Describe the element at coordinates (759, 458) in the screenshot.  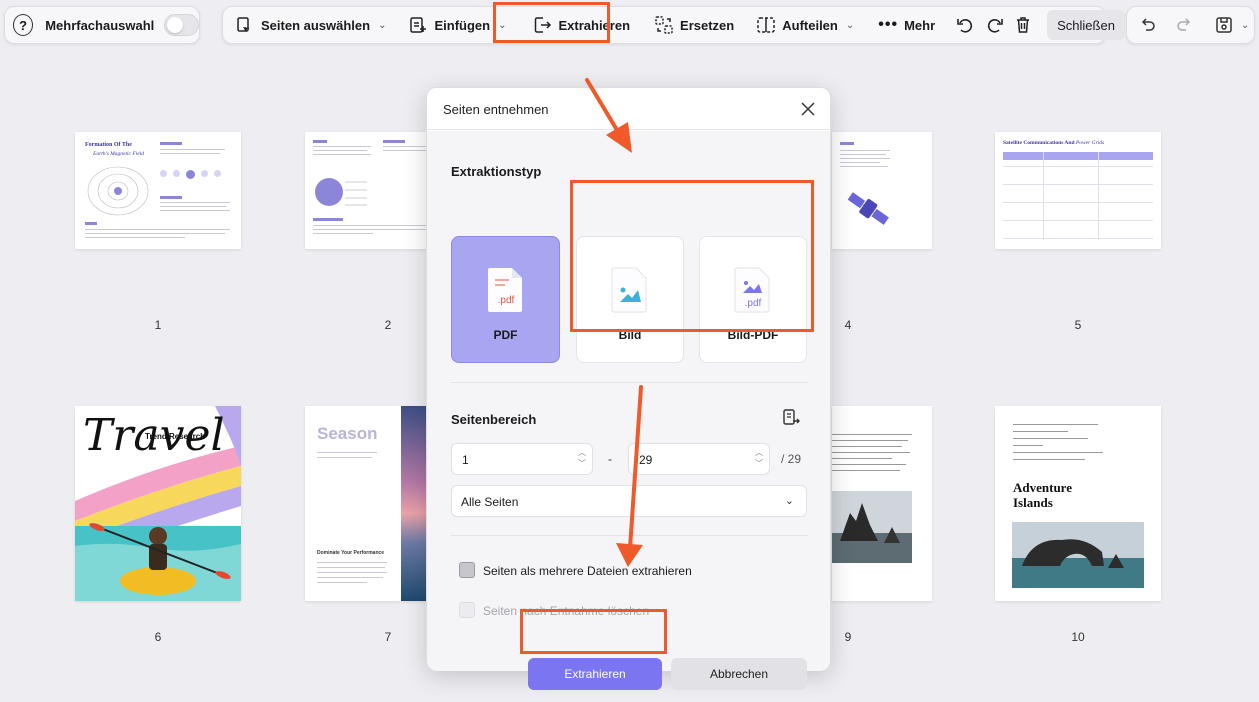
I see `range-to-stepper: ︿ ﹀` at that location.